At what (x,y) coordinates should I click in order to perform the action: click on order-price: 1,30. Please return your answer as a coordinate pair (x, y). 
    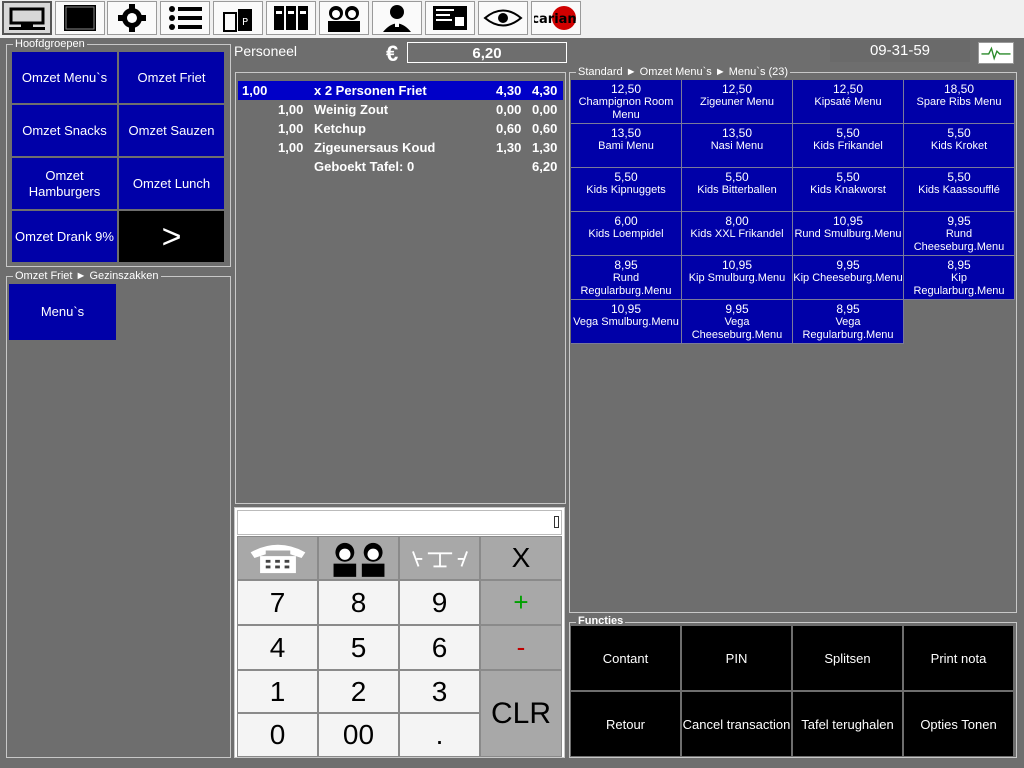
    Looking at the image, I should click on (509, 147).